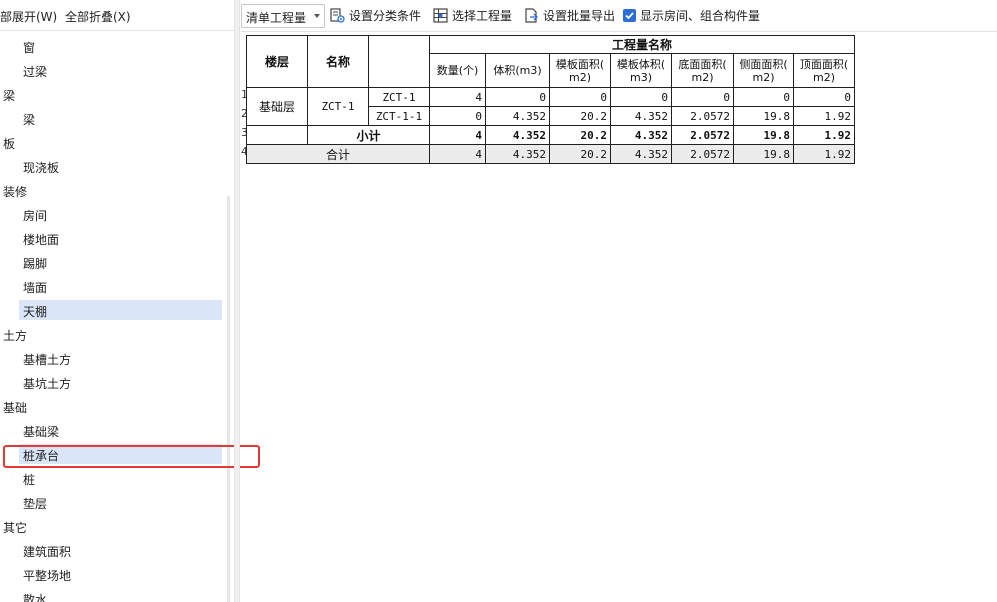  I want to click on table-row: 基础层 ZCT-1 ZCT-1 4 0 0 0 0 0 0, so click(550, 106).